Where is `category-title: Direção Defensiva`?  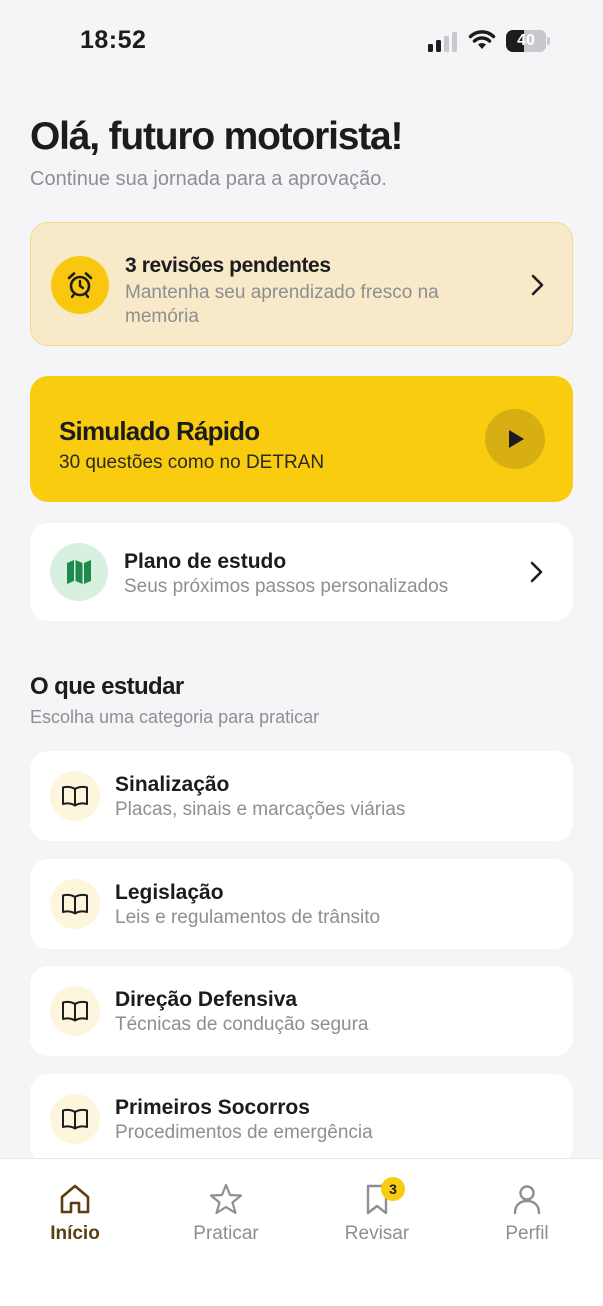
category-title: Direção Defensiva is located at coordinates (206, 999).